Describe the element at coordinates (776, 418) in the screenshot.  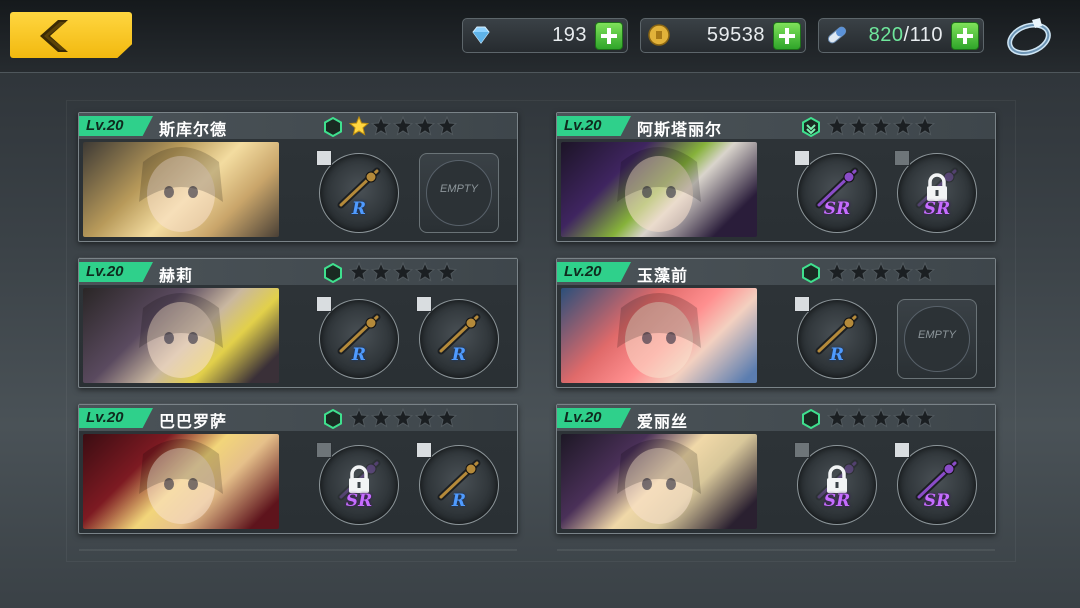
I see `card-header: Lv.20 爱丽丝` at that location.